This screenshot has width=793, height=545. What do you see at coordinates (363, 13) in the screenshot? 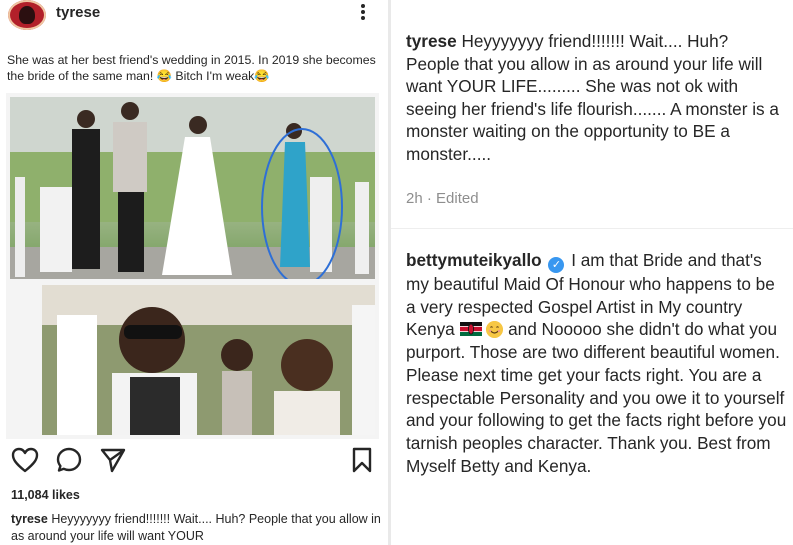
I see `more-vertical-icon` at bounding box center [363, 13].